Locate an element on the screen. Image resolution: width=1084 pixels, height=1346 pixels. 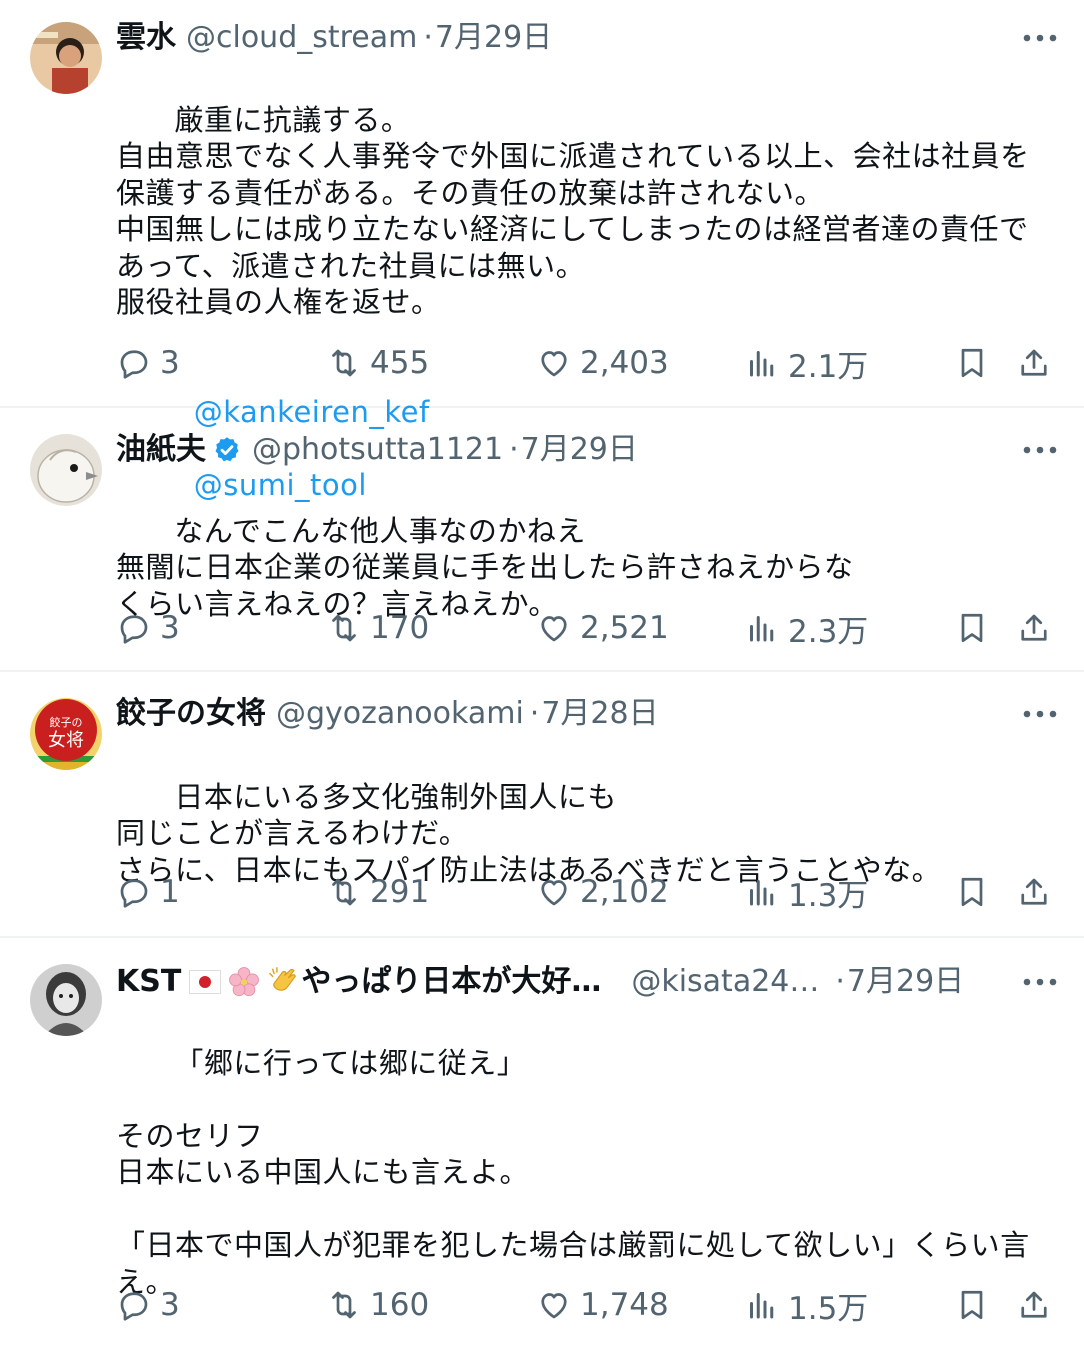
repost-button: 170 is located at coordinates (377, 628).